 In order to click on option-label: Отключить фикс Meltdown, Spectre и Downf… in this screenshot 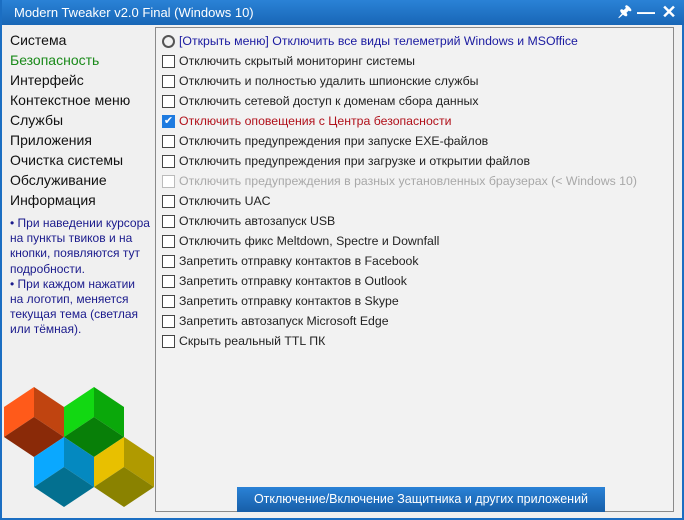, I will do `click(309, 241)`.